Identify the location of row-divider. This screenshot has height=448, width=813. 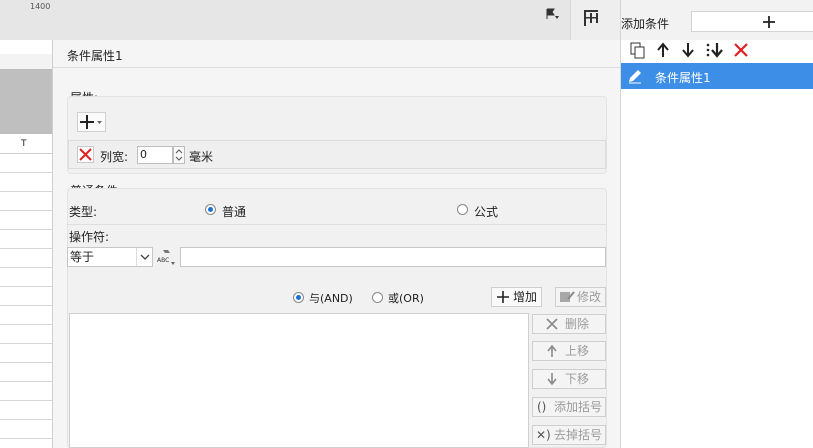
(337, 224).